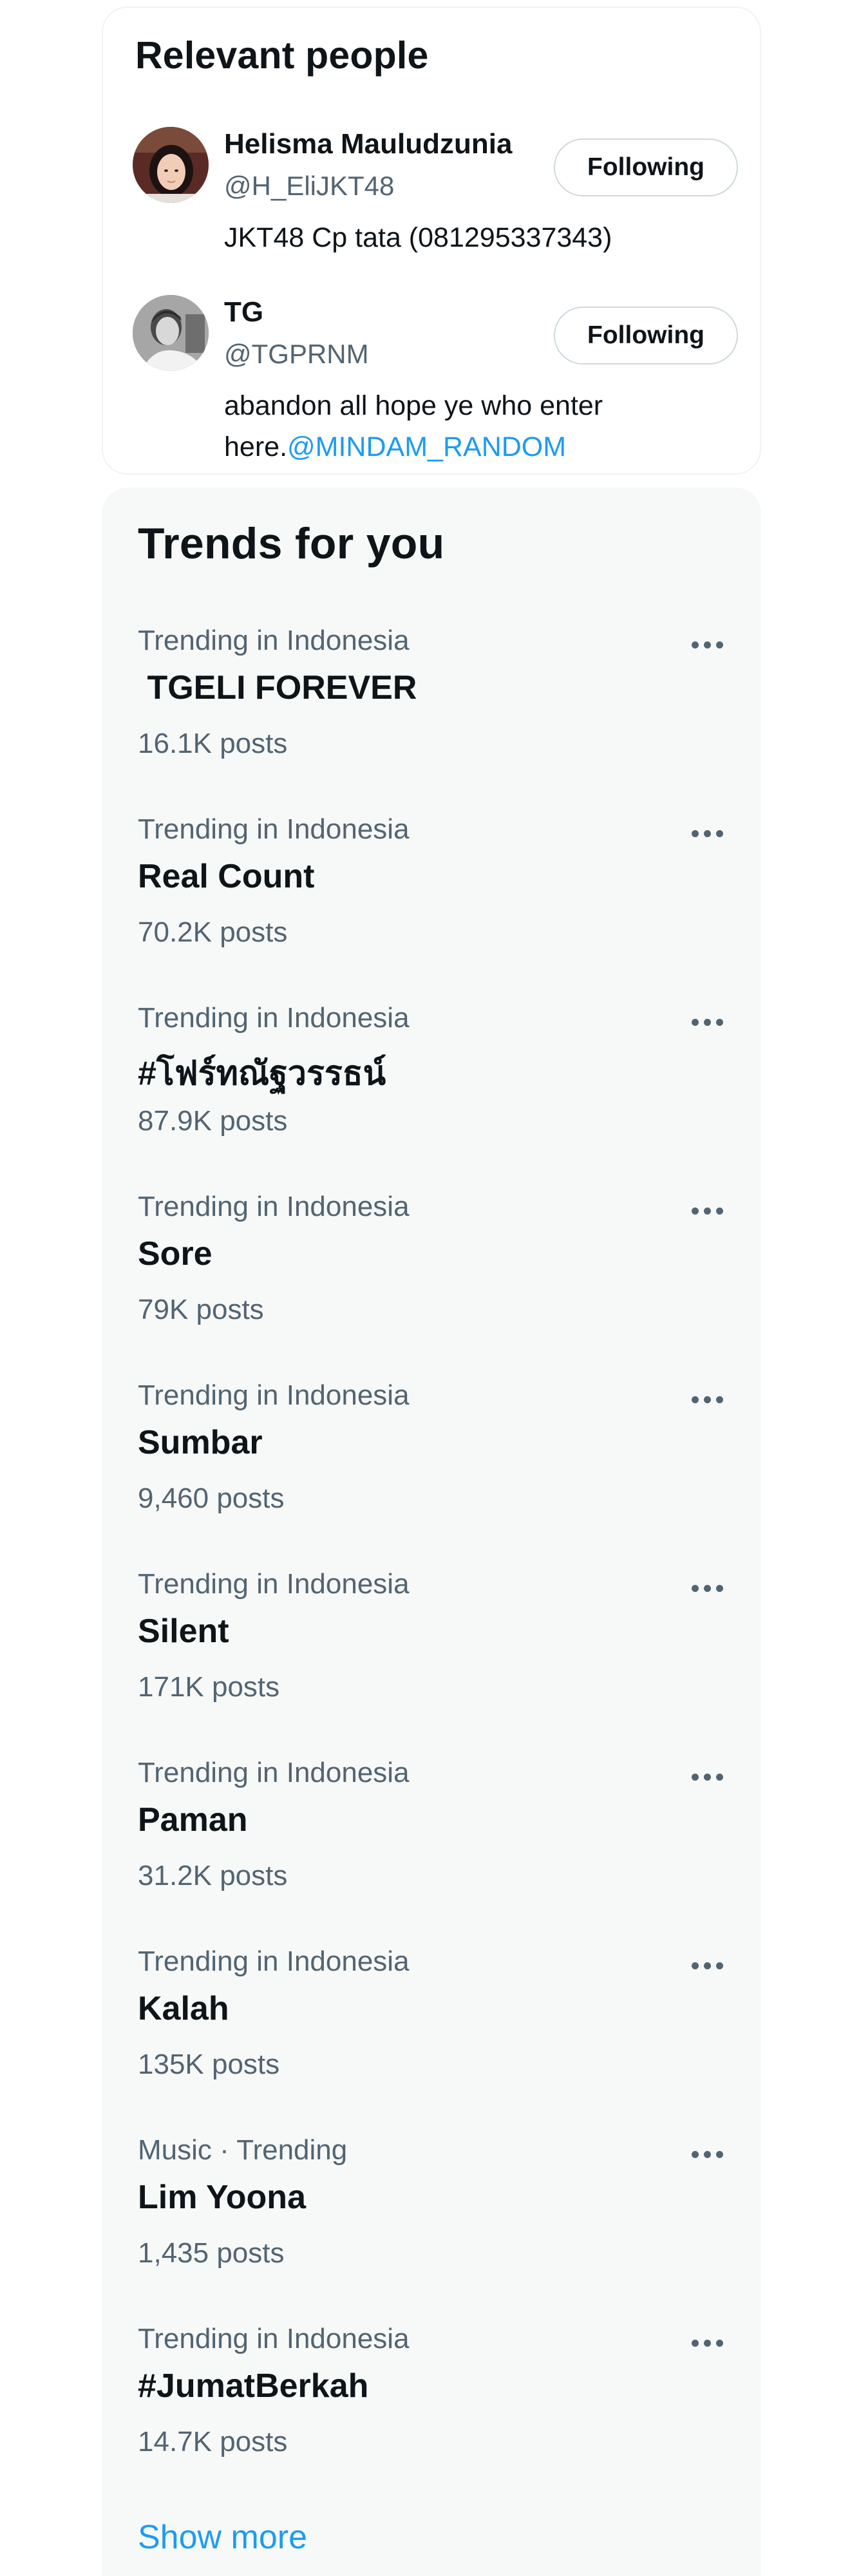 The width and height of the screenshot is (841, 2576). I want to click on trend-post-count: 1,435 posts, so click(212, 2253).